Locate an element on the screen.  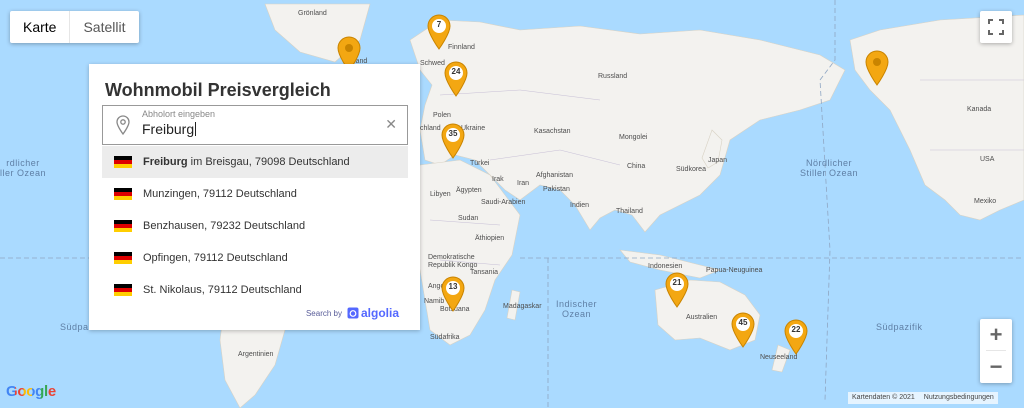
fullscreen-button is located at coordinates (996, 27).